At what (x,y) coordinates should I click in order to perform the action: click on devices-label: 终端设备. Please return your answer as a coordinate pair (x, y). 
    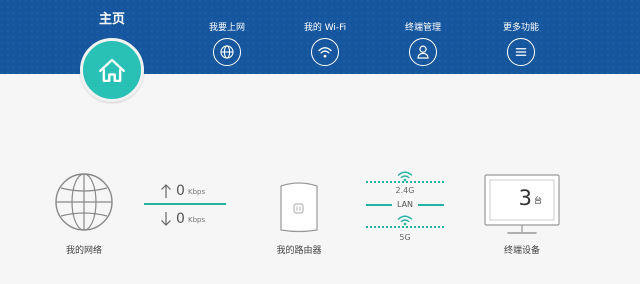
    Looking at the image, I should click on (521, 251).